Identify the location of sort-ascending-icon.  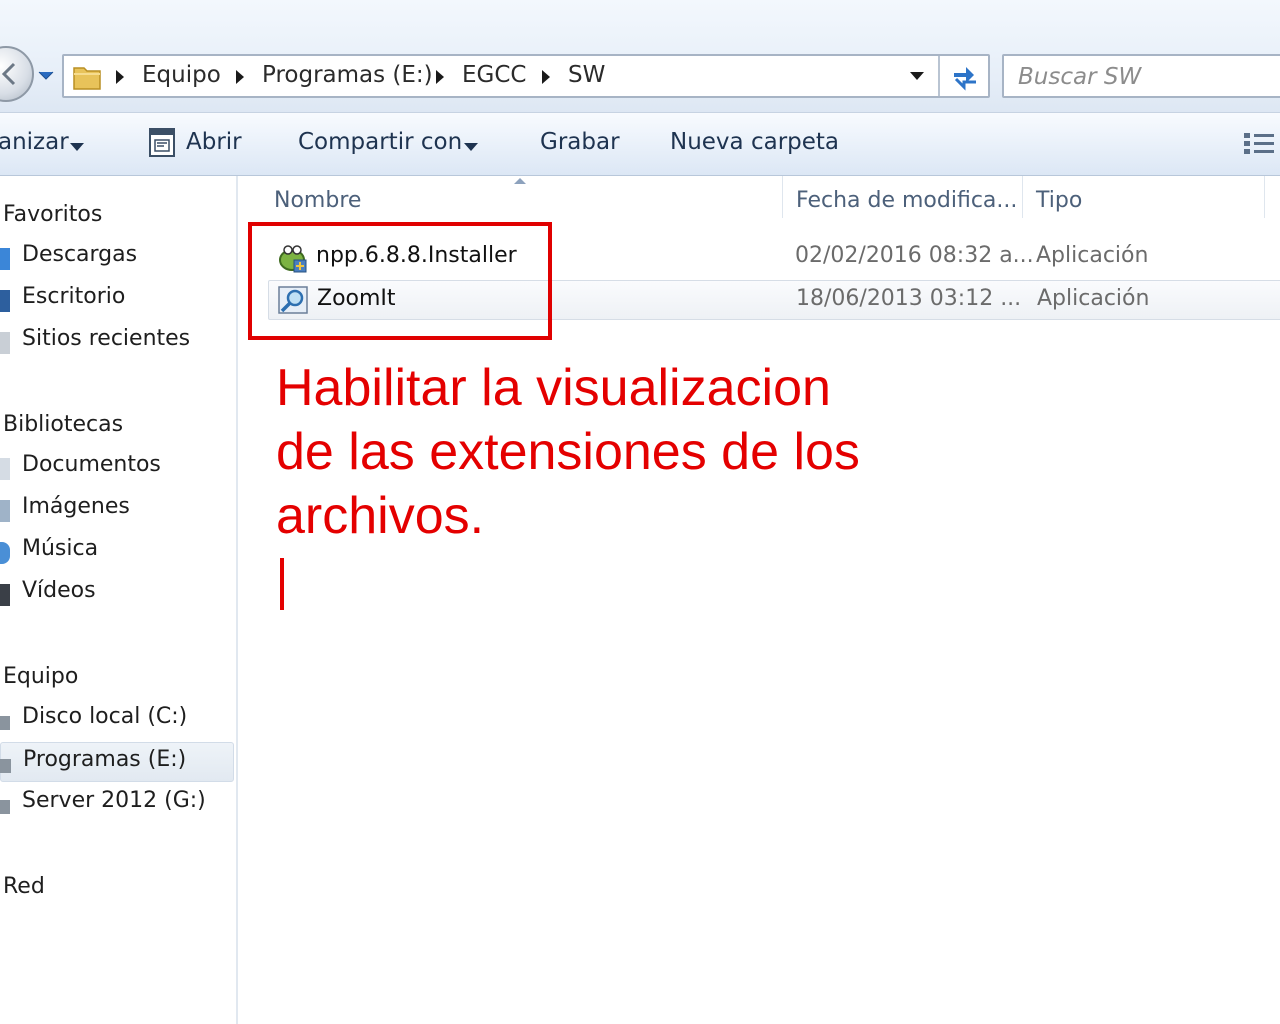
(520, 181).